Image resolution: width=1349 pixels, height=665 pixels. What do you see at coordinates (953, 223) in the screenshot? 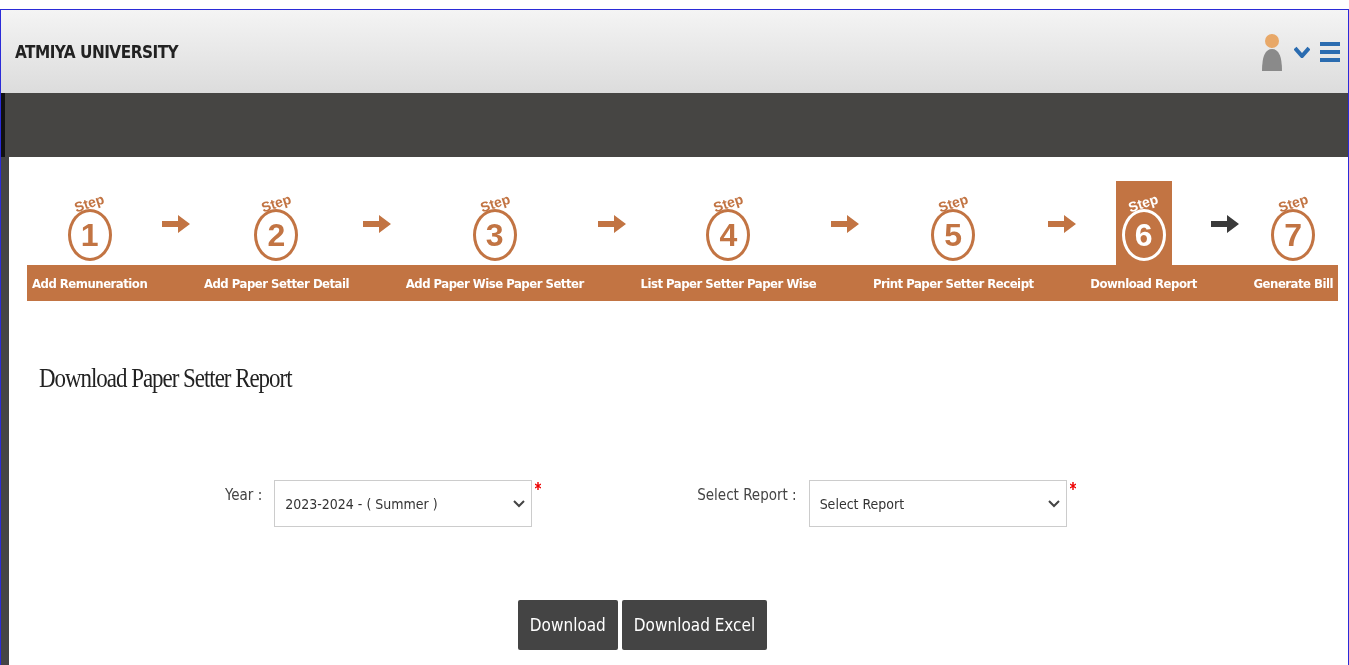
I see `step-badge: Step 5` at bounding box center [953, 223].